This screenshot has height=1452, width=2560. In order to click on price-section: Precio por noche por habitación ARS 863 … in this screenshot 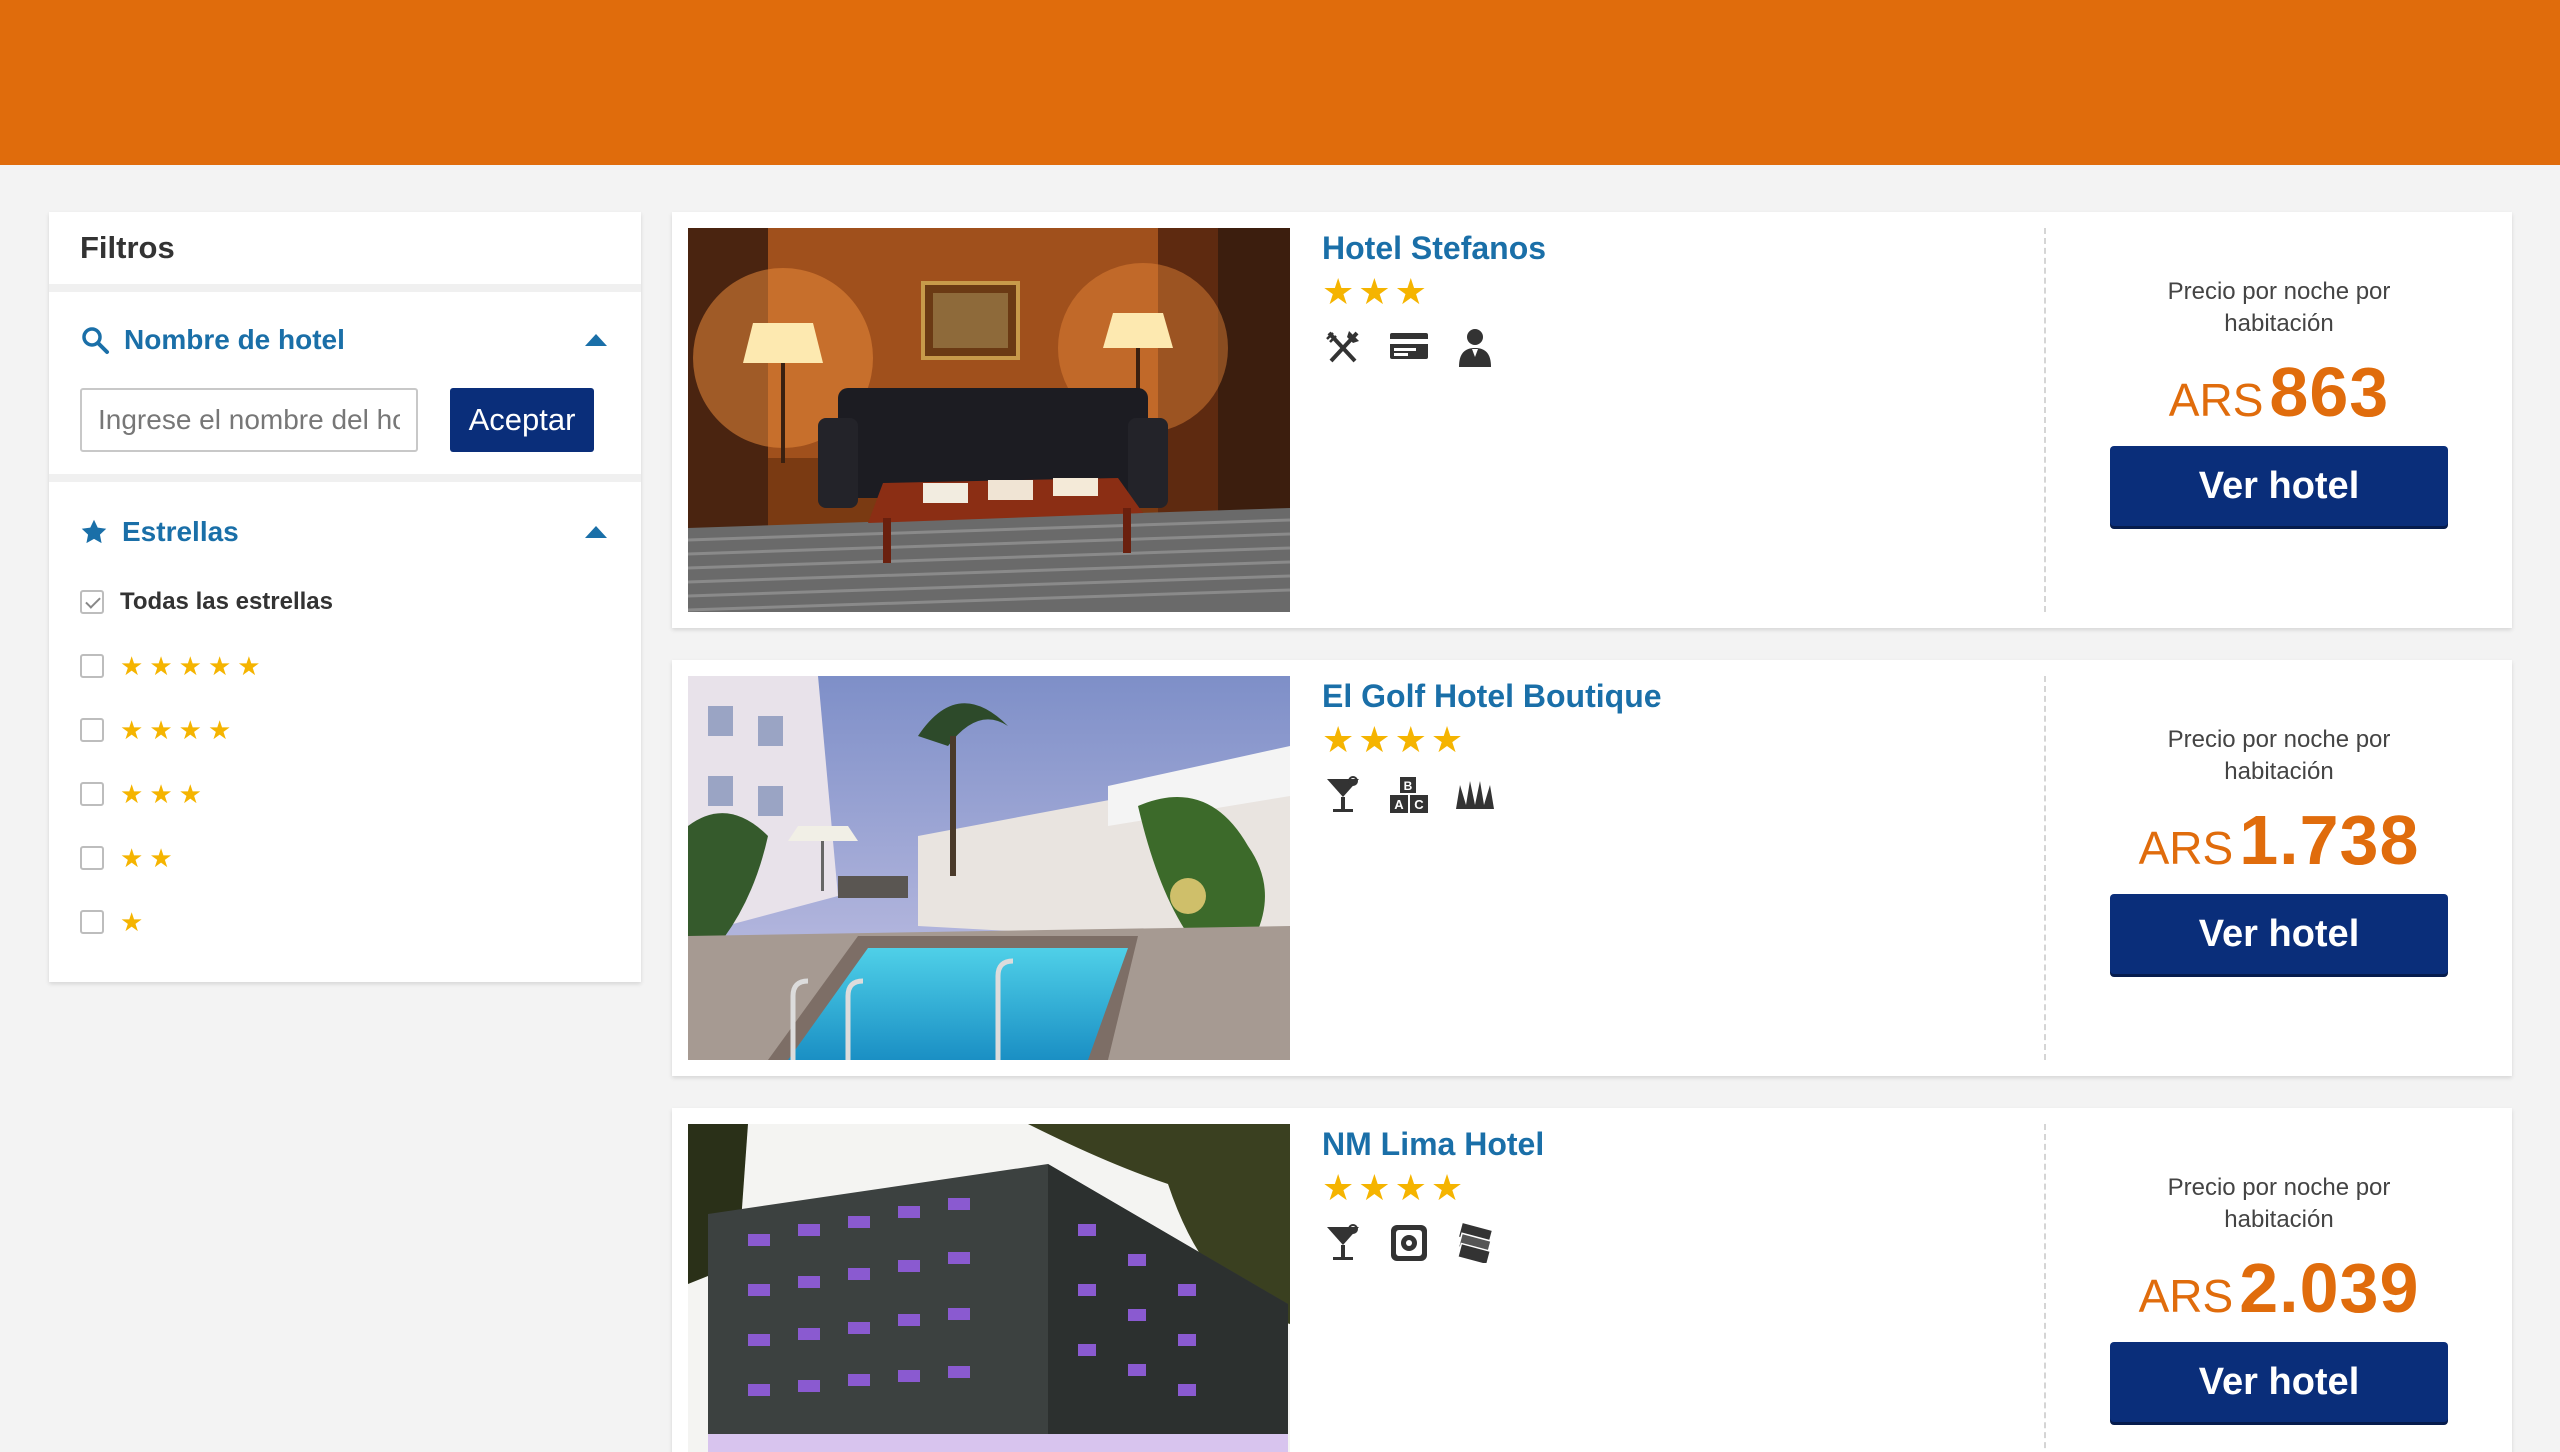, I will do `click(2279, 420)`.